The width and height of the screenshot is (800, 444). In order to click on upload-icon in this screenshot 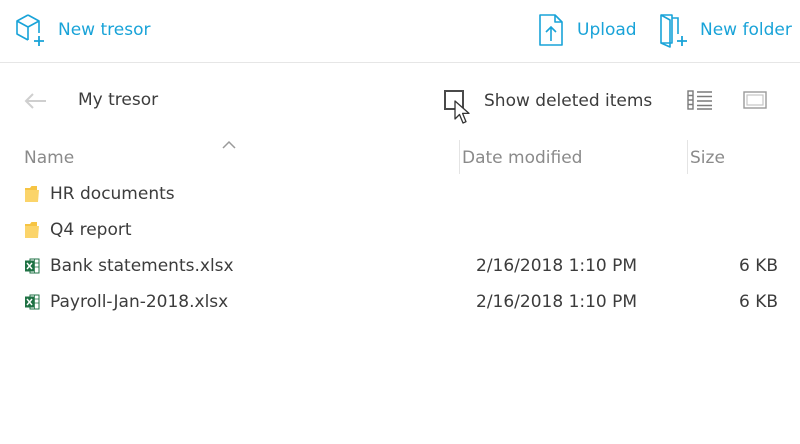, I will do `click(551, 30)`.